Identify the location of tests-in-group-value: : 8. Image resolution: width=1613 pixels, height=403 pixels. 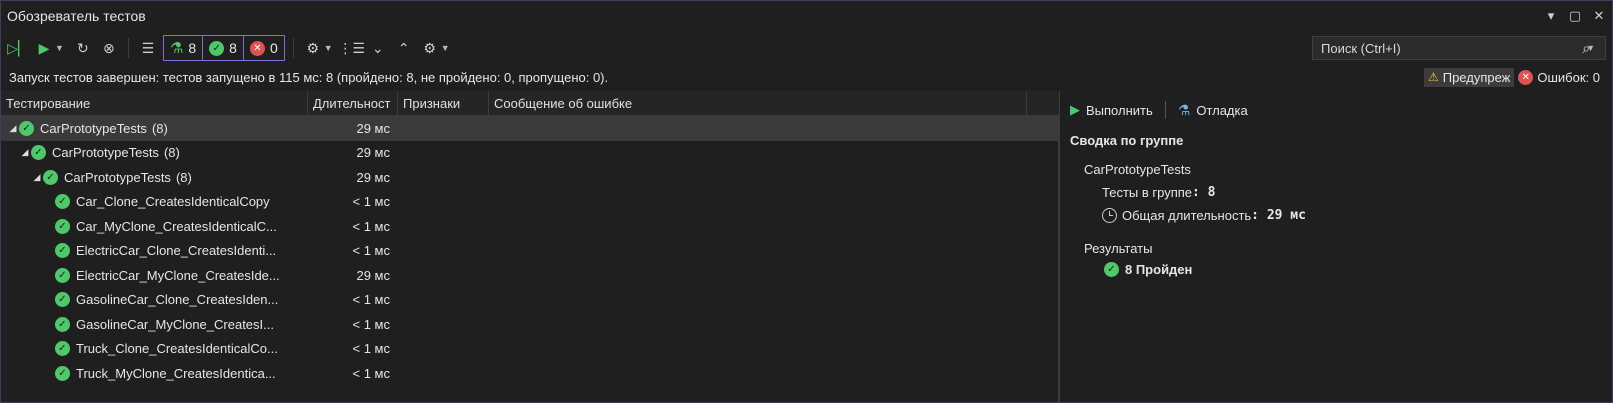
(1204, 192).